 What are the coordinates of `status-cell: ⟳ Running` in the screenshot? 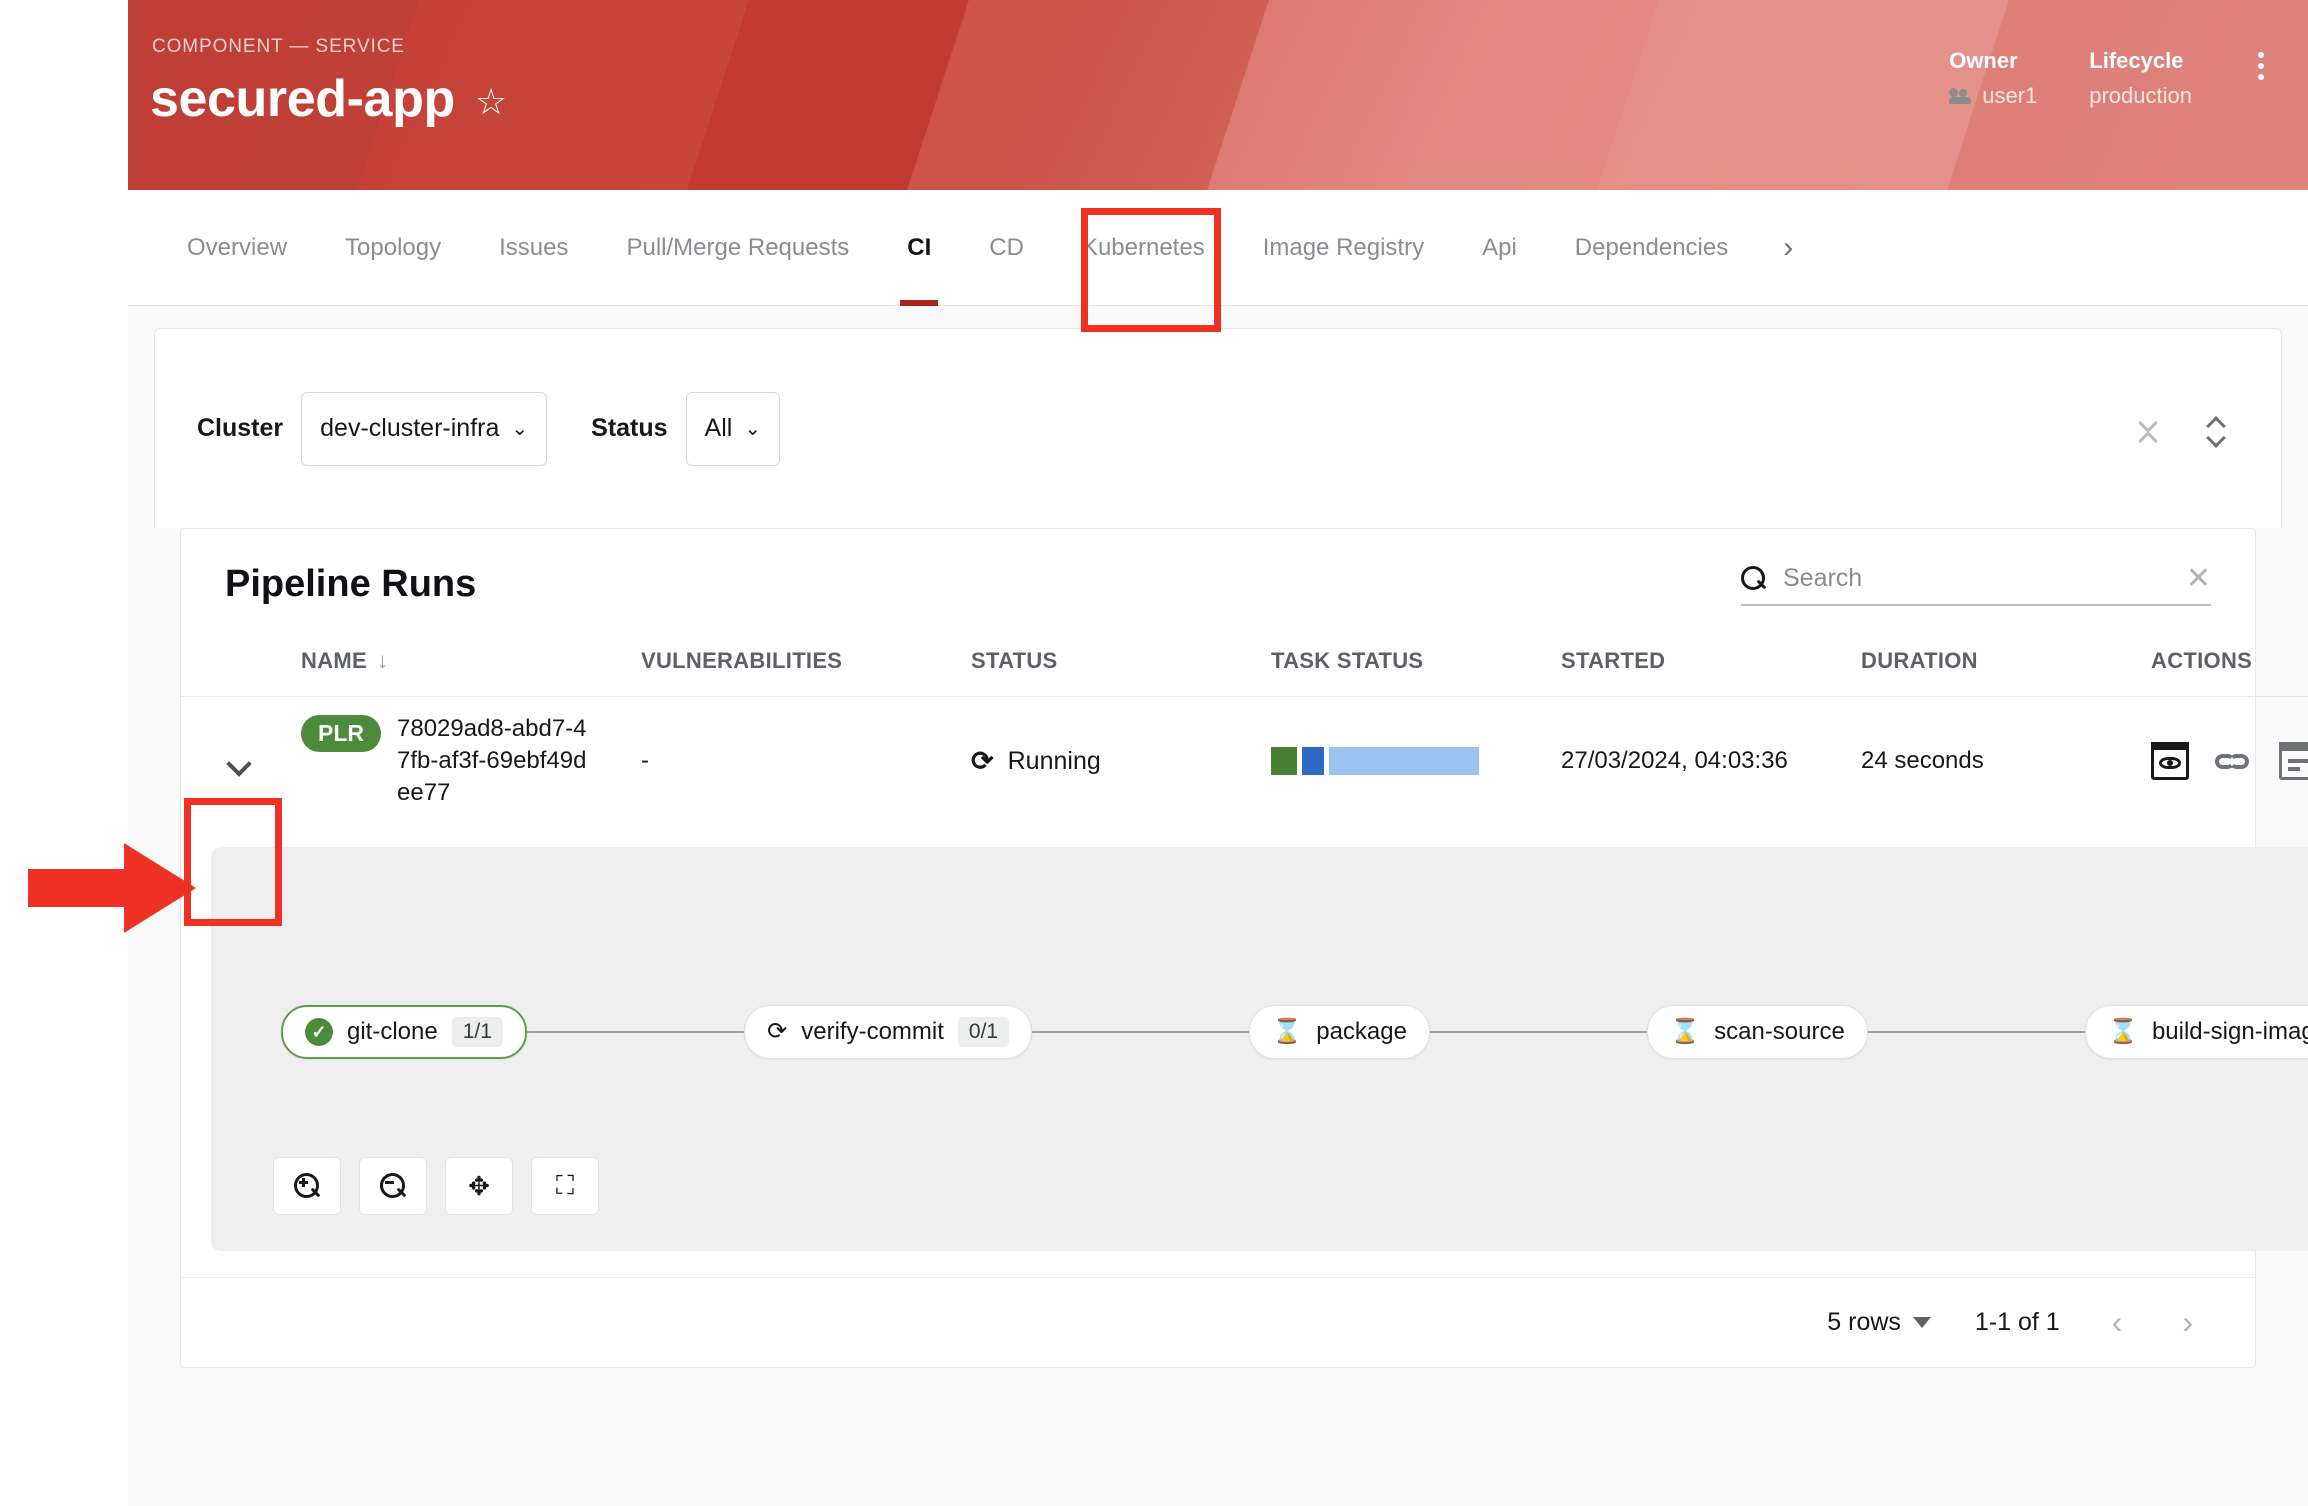 It's located at (1121, 761).